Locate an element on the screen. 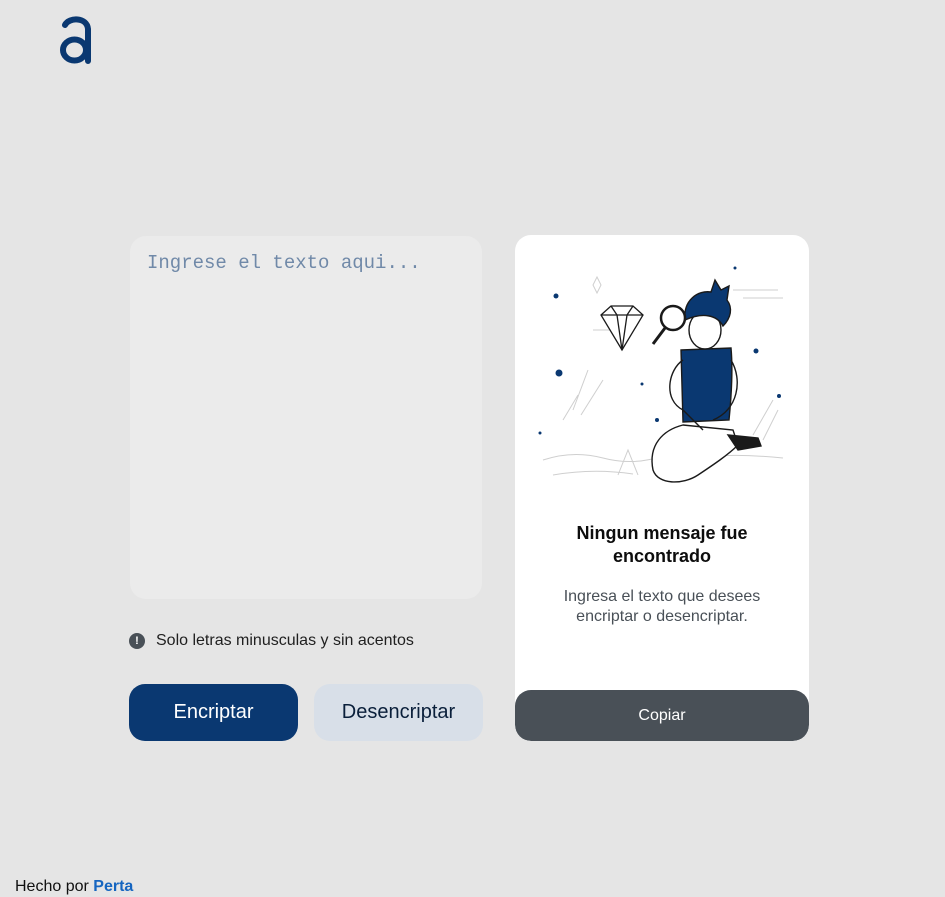 This screenshot has width=945, height=897. decrypt-button: Desencriptar is located at coordinates (398, 712).